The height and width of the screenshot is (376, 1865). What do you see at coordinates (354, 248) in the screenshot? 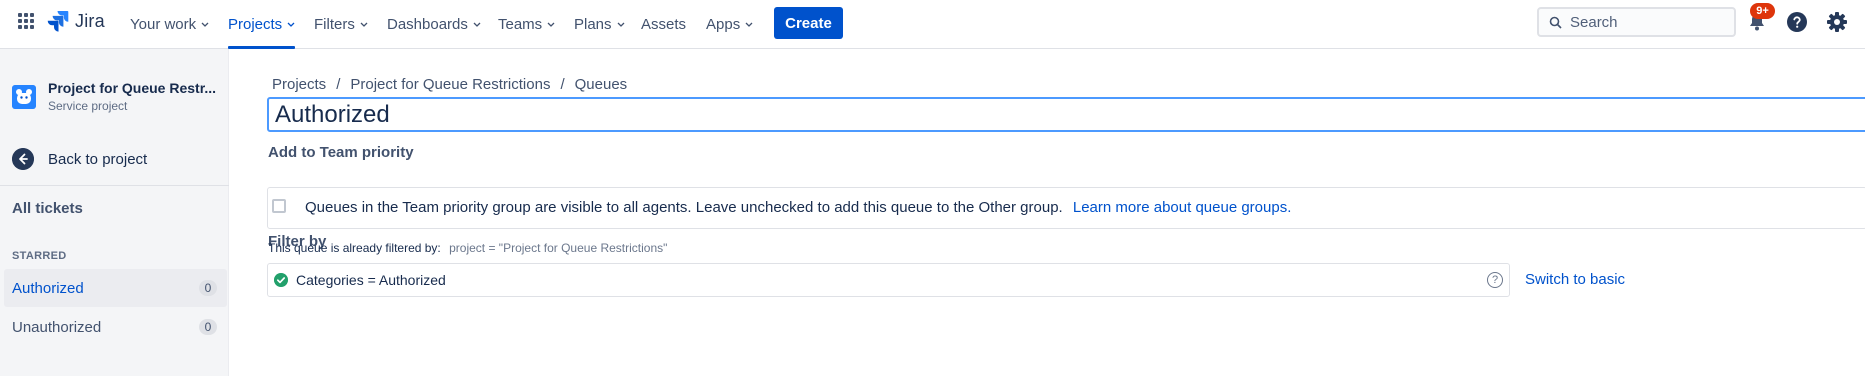
I see `existing-filter-label: This queue is already filtered by:` at bounding box center [354, 248].